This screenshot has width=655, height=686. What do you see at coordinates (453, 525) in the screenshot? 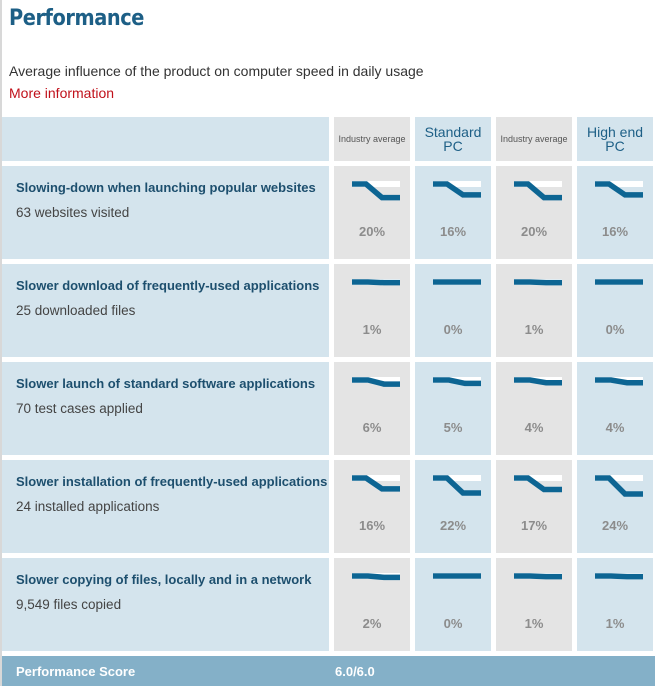
I see `slowdown-percent: 22%` at bounding box center [453, 525].